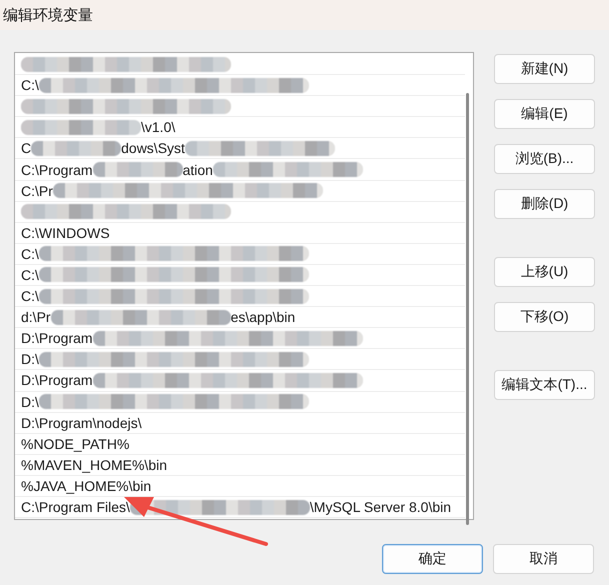 This screenshot has width=609, height=585. What do you see at coordinates (544, 317) in the screenshot?
I see `side-button: 下移(O)` at bounding box center [544, 317].